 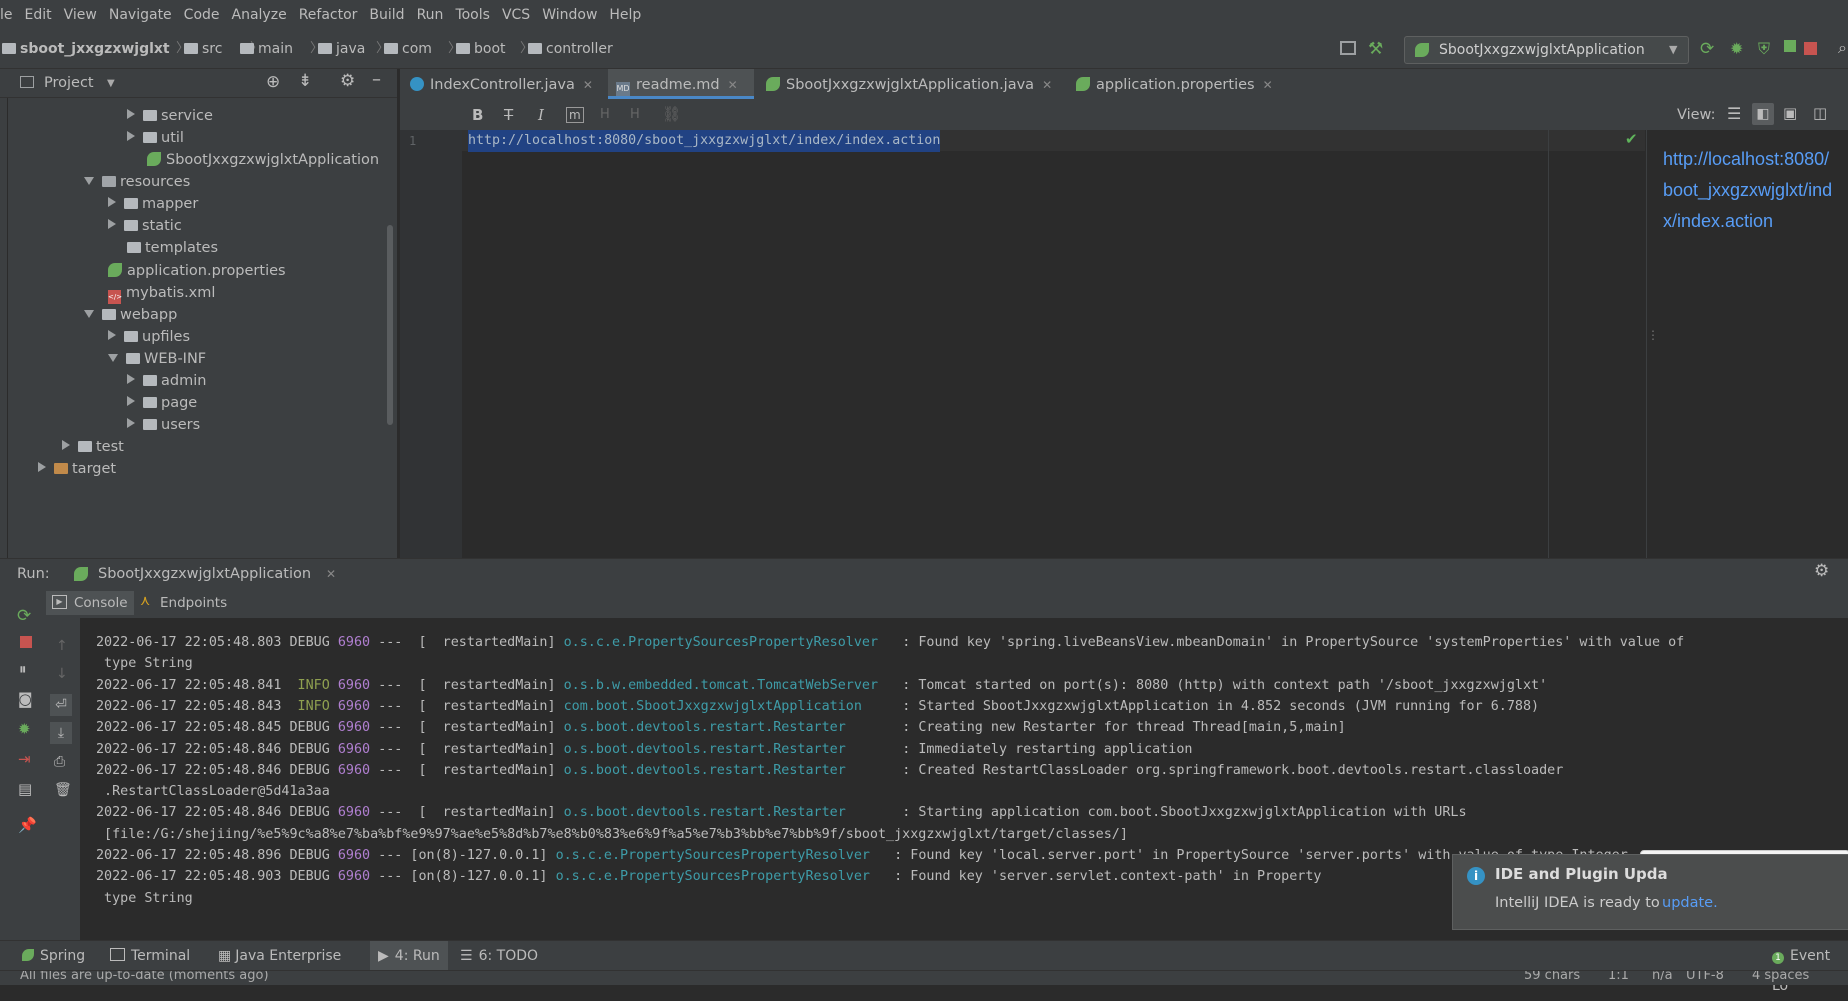 I want to click on italic-icon: I, so click(x=541, y=115).